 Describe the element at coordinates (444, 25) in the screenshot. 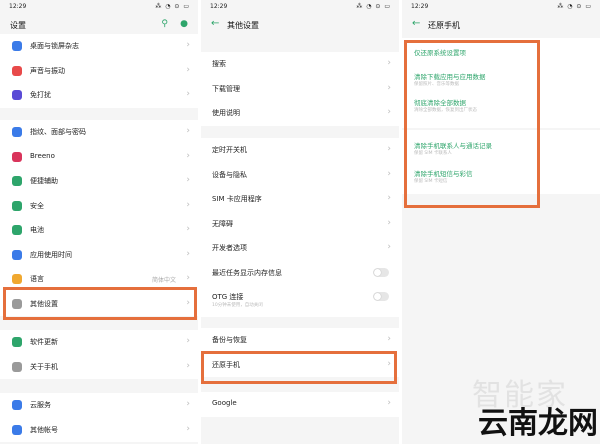

I see `page-title: 还原手机` at that location.